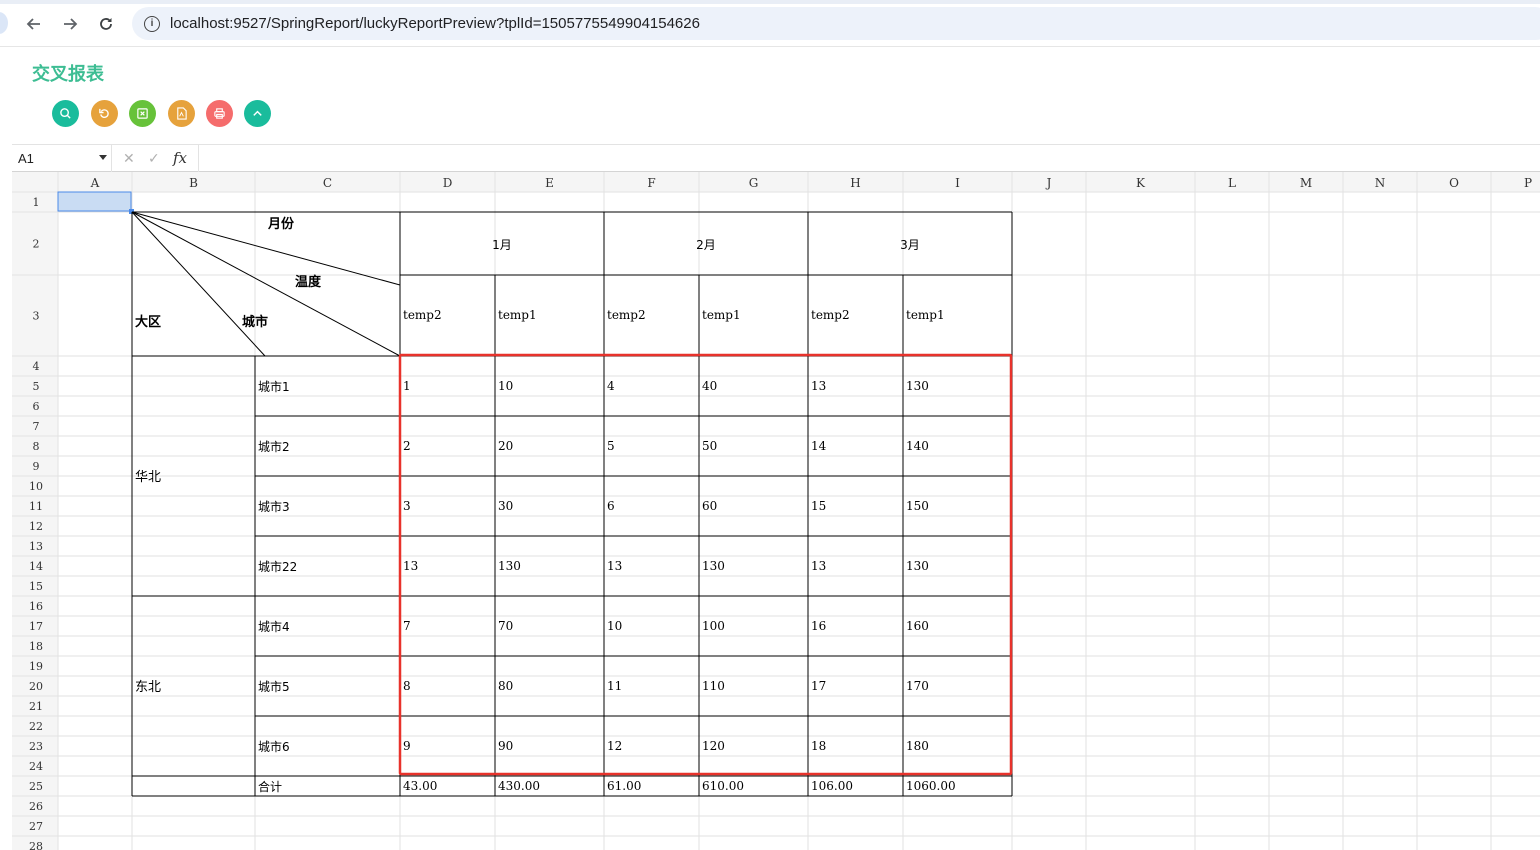 The image size is (1540, 850). What do you see at coordinates (910, 245) in the screenshot?
I see `header-month-3: 3月` at bounding box center [910, 245].